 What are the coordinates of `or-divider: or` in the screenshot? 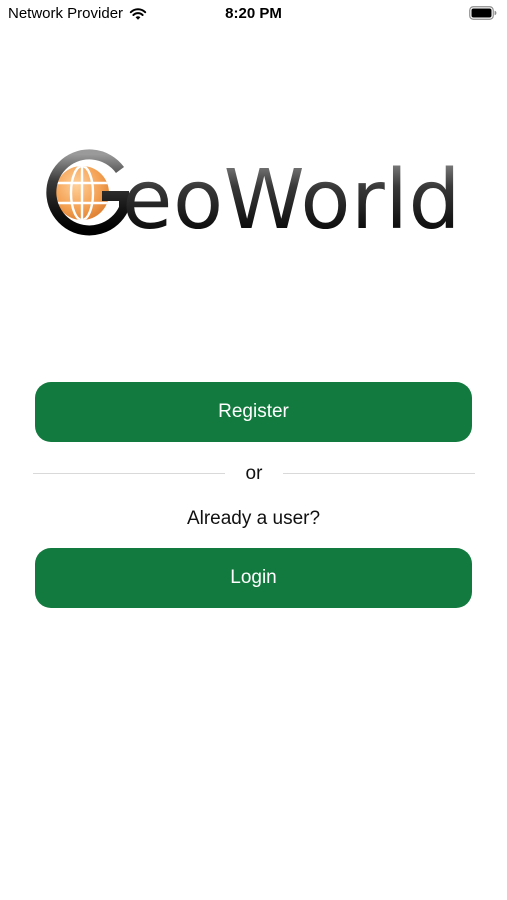 It's located at (254, 474).